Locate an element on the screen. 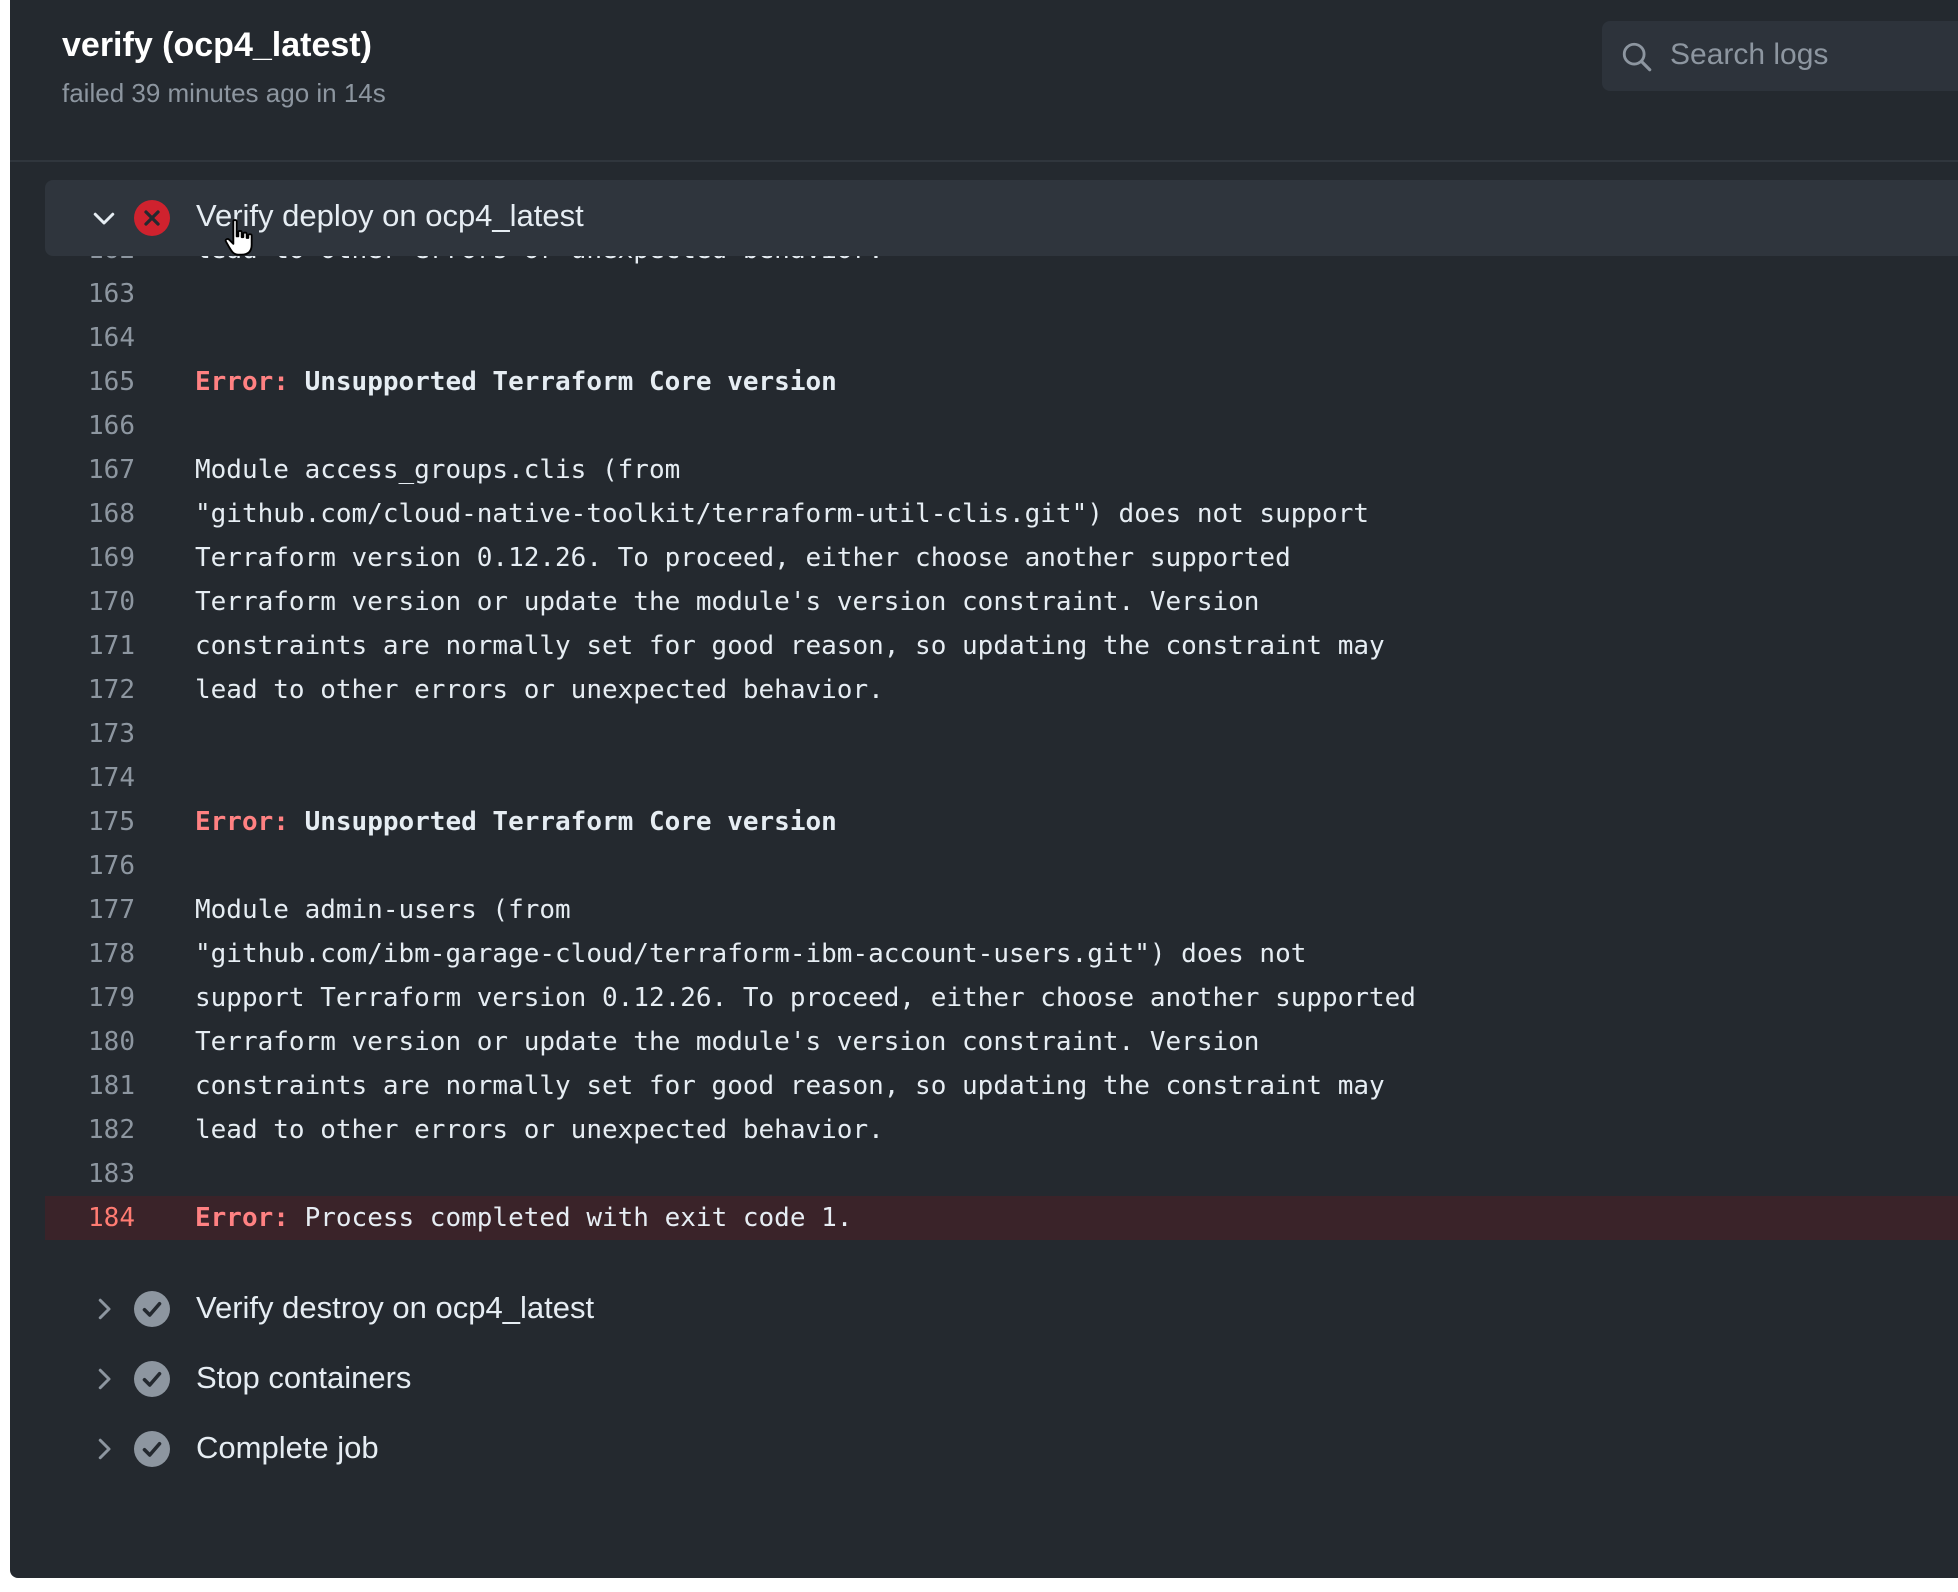 This screenshot has width=1958, height=1592. line-number: 181 is located at coordinates (90, 1086).